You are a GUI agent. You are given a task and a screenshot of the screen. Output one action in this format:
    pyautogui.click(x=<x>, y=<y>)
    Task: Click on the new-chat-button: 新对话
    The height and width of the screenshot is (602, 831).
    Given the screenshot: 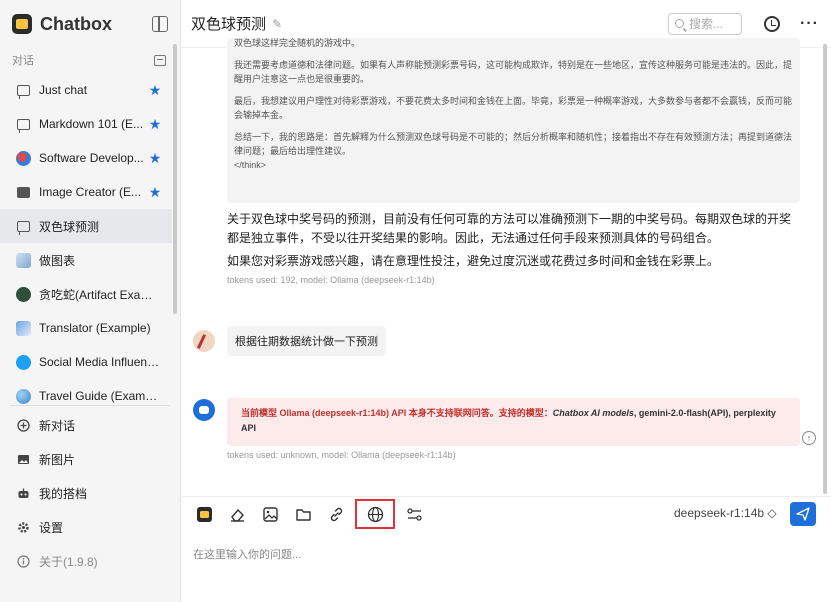 What is the action you would take?
    pyautogui.click(x=86, y=425)
    